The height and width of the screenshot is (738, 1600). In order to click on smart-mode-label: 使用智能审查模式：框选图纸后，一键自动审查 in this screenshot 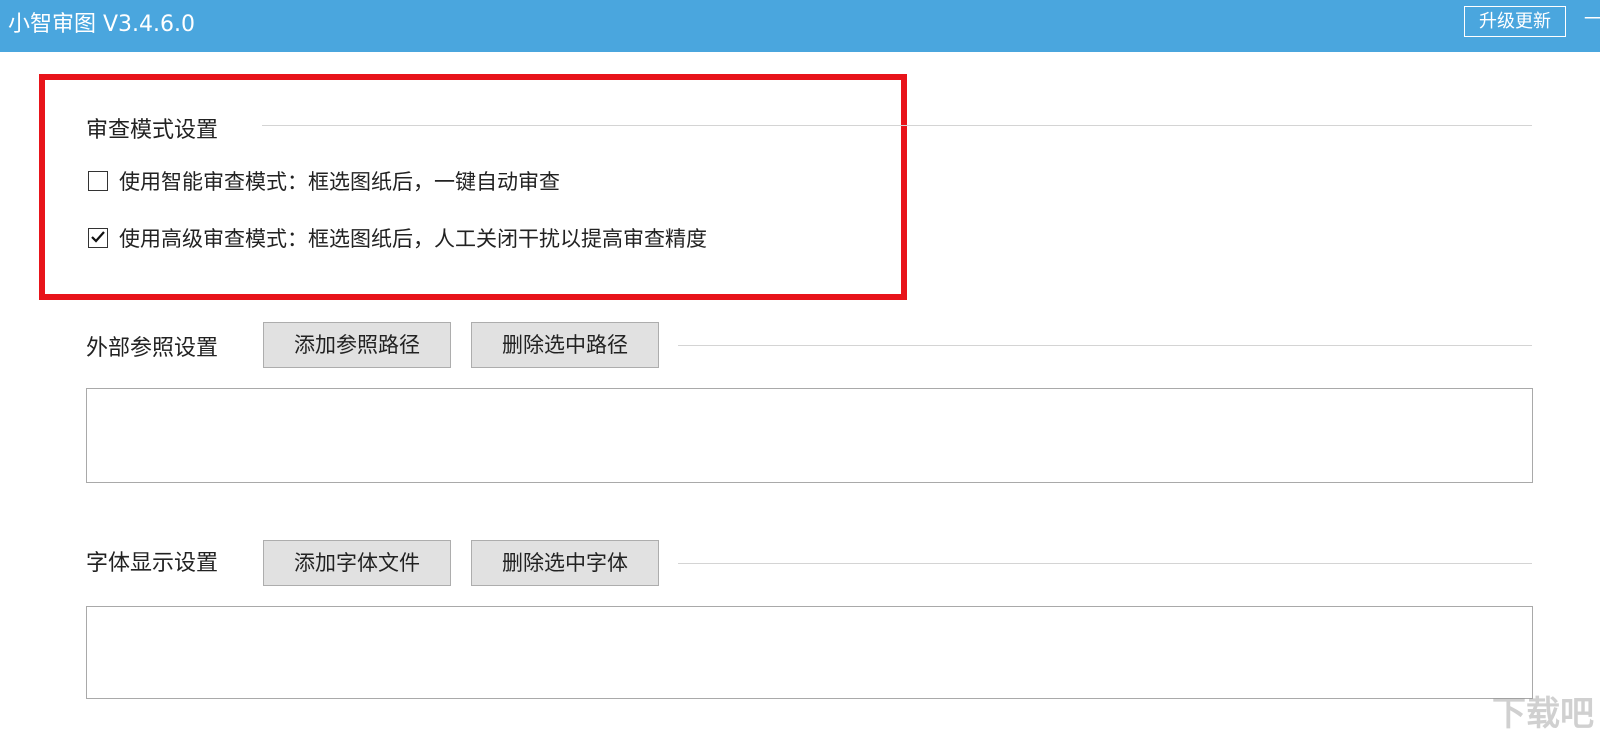, I will do `click(339, 182)`.